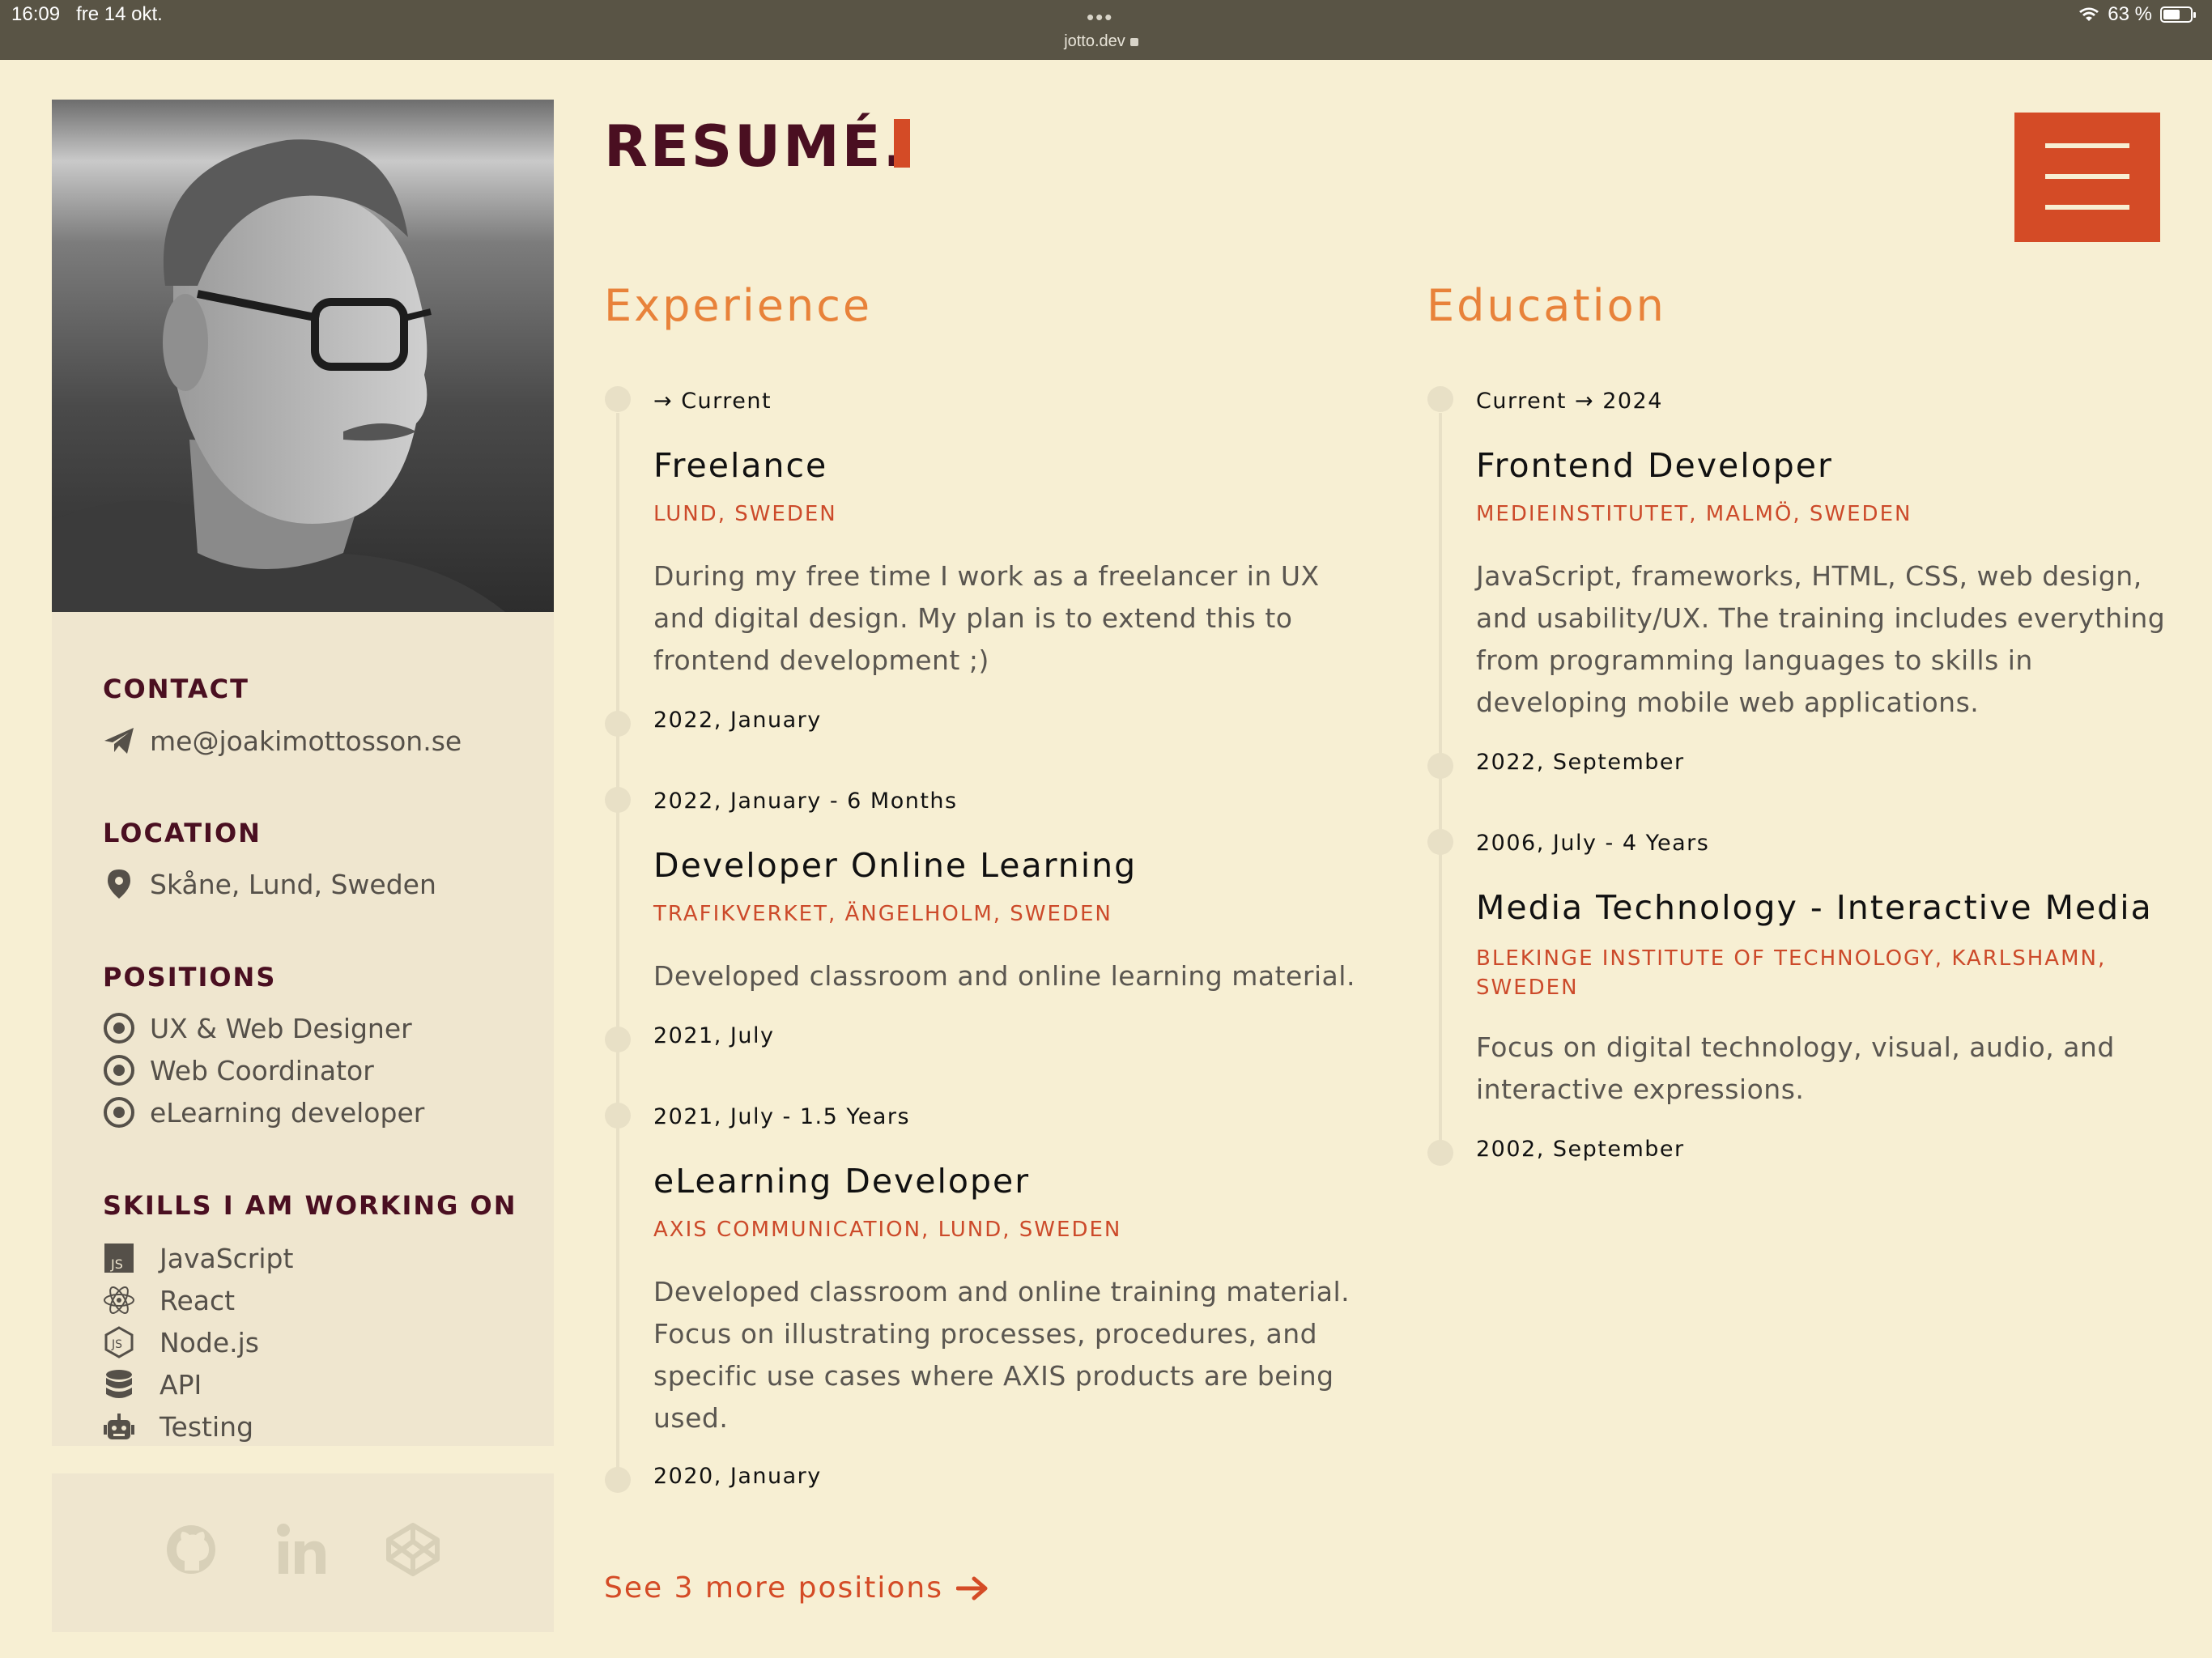 Image resolution: width=2212 pixels, height=1658 pixels. I want to click on see-more-positions-link: See 3 more positions, so click(797, 1588).